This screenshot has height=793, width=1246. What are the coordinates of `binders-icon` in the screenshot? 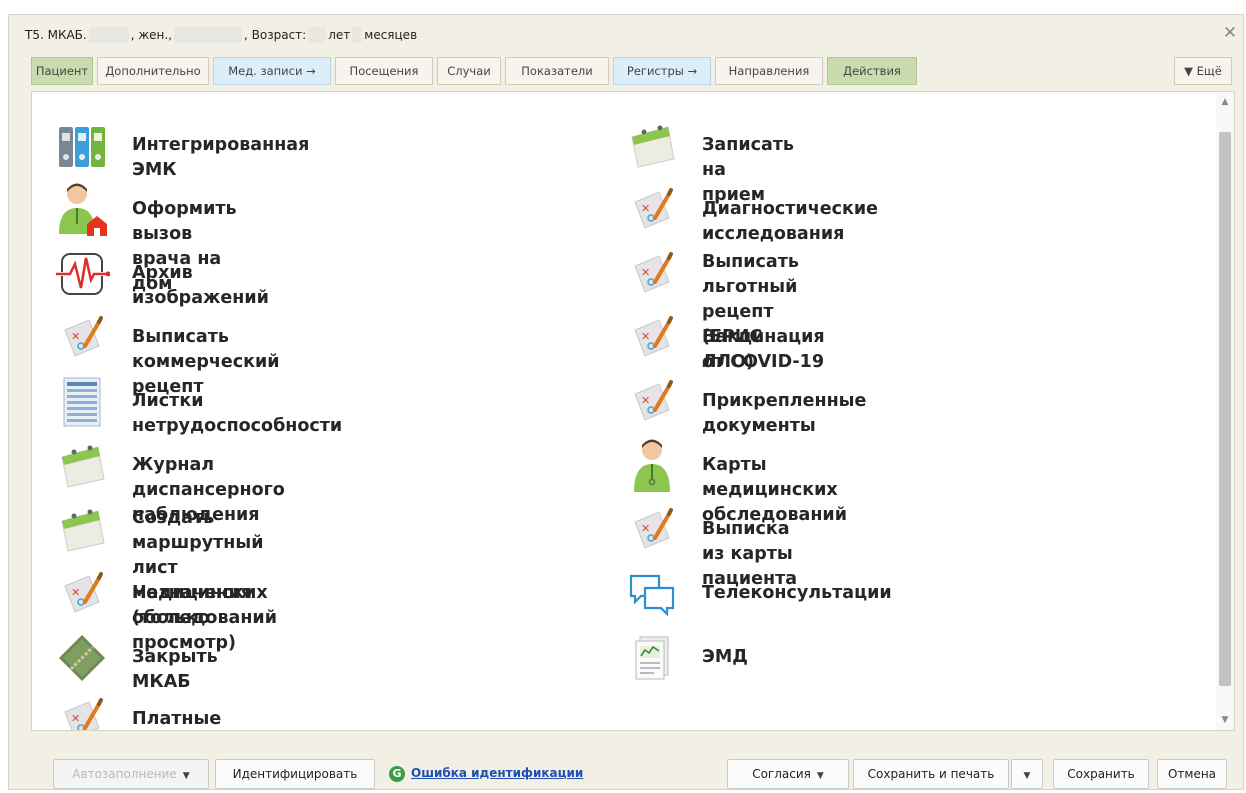 It's located at (82, 146).